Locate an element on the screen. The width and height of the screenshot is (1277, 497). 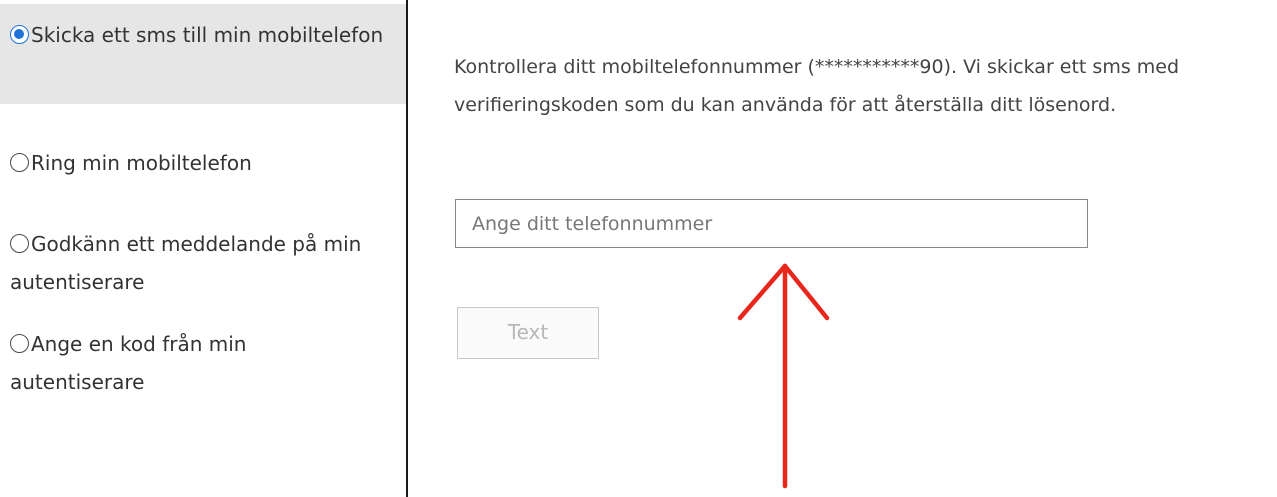
red-arrow-up-icon is located at coordinates (783, 376).